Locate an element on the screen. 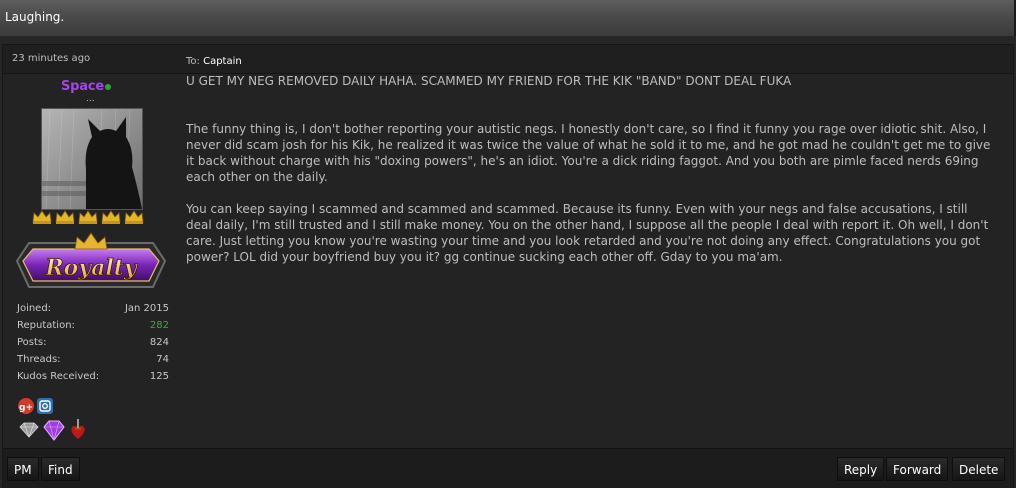 The image size is (1016, 488). delete-button: Delete is located at coordinates (979, 469).